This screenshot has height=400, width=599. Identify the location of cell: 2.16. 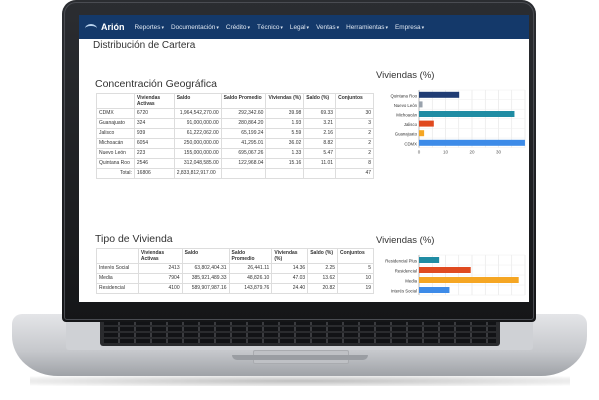
(320, 133).